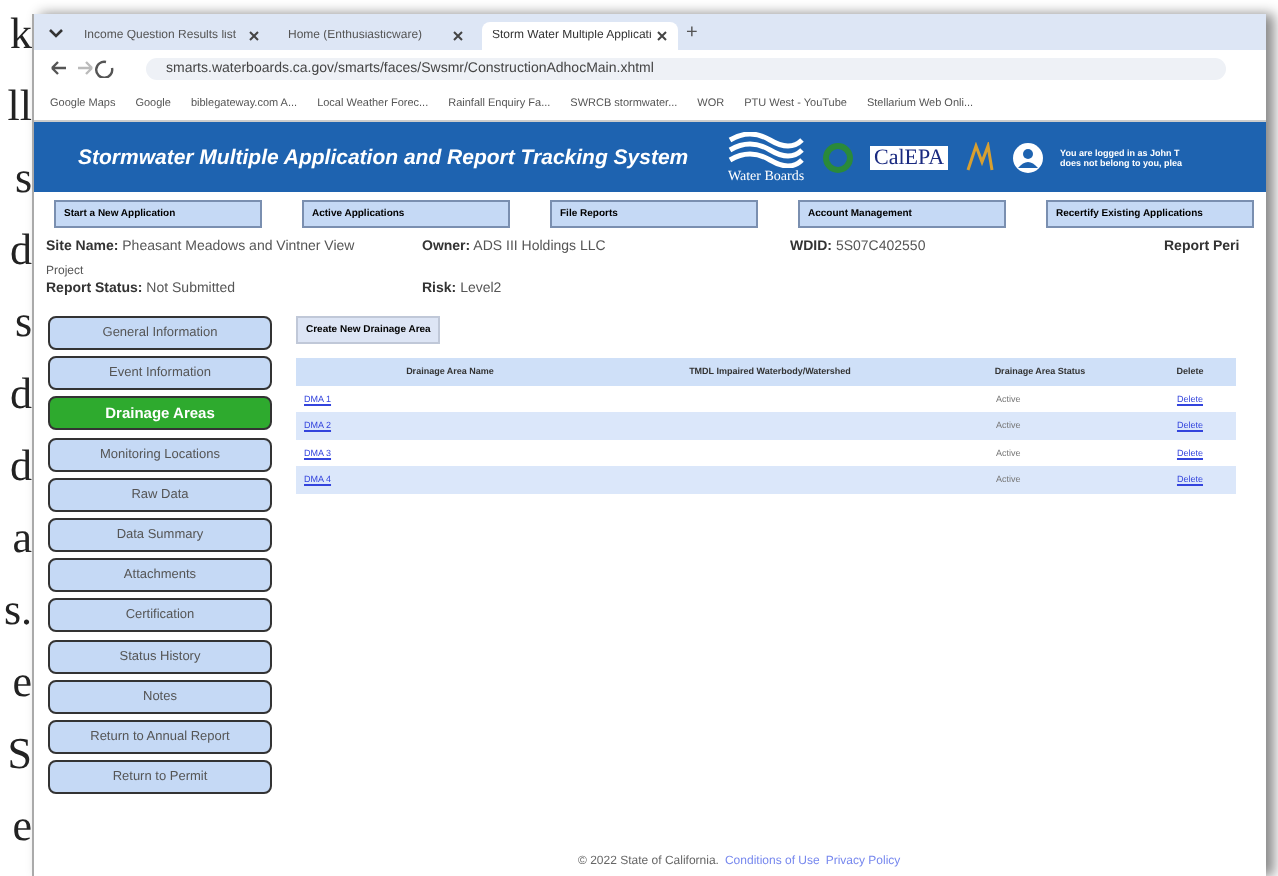 Image resolution: width=1278 pixels, height=876 pixels. I want to click on document-text: S, so click(19, 754).